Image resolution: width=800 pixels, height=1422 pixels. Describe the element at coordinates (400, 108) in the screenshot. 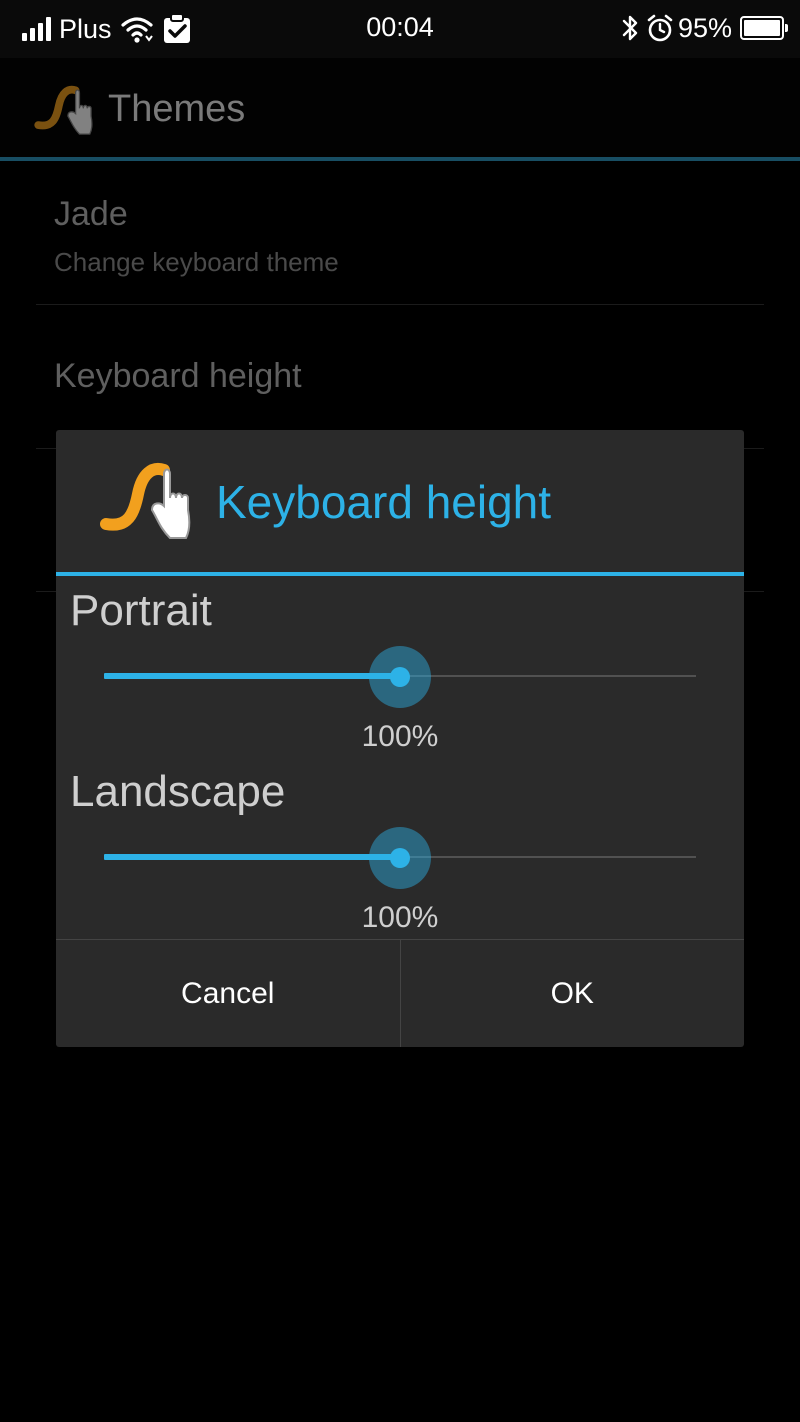

I see `action-bar: Themes` at that location.